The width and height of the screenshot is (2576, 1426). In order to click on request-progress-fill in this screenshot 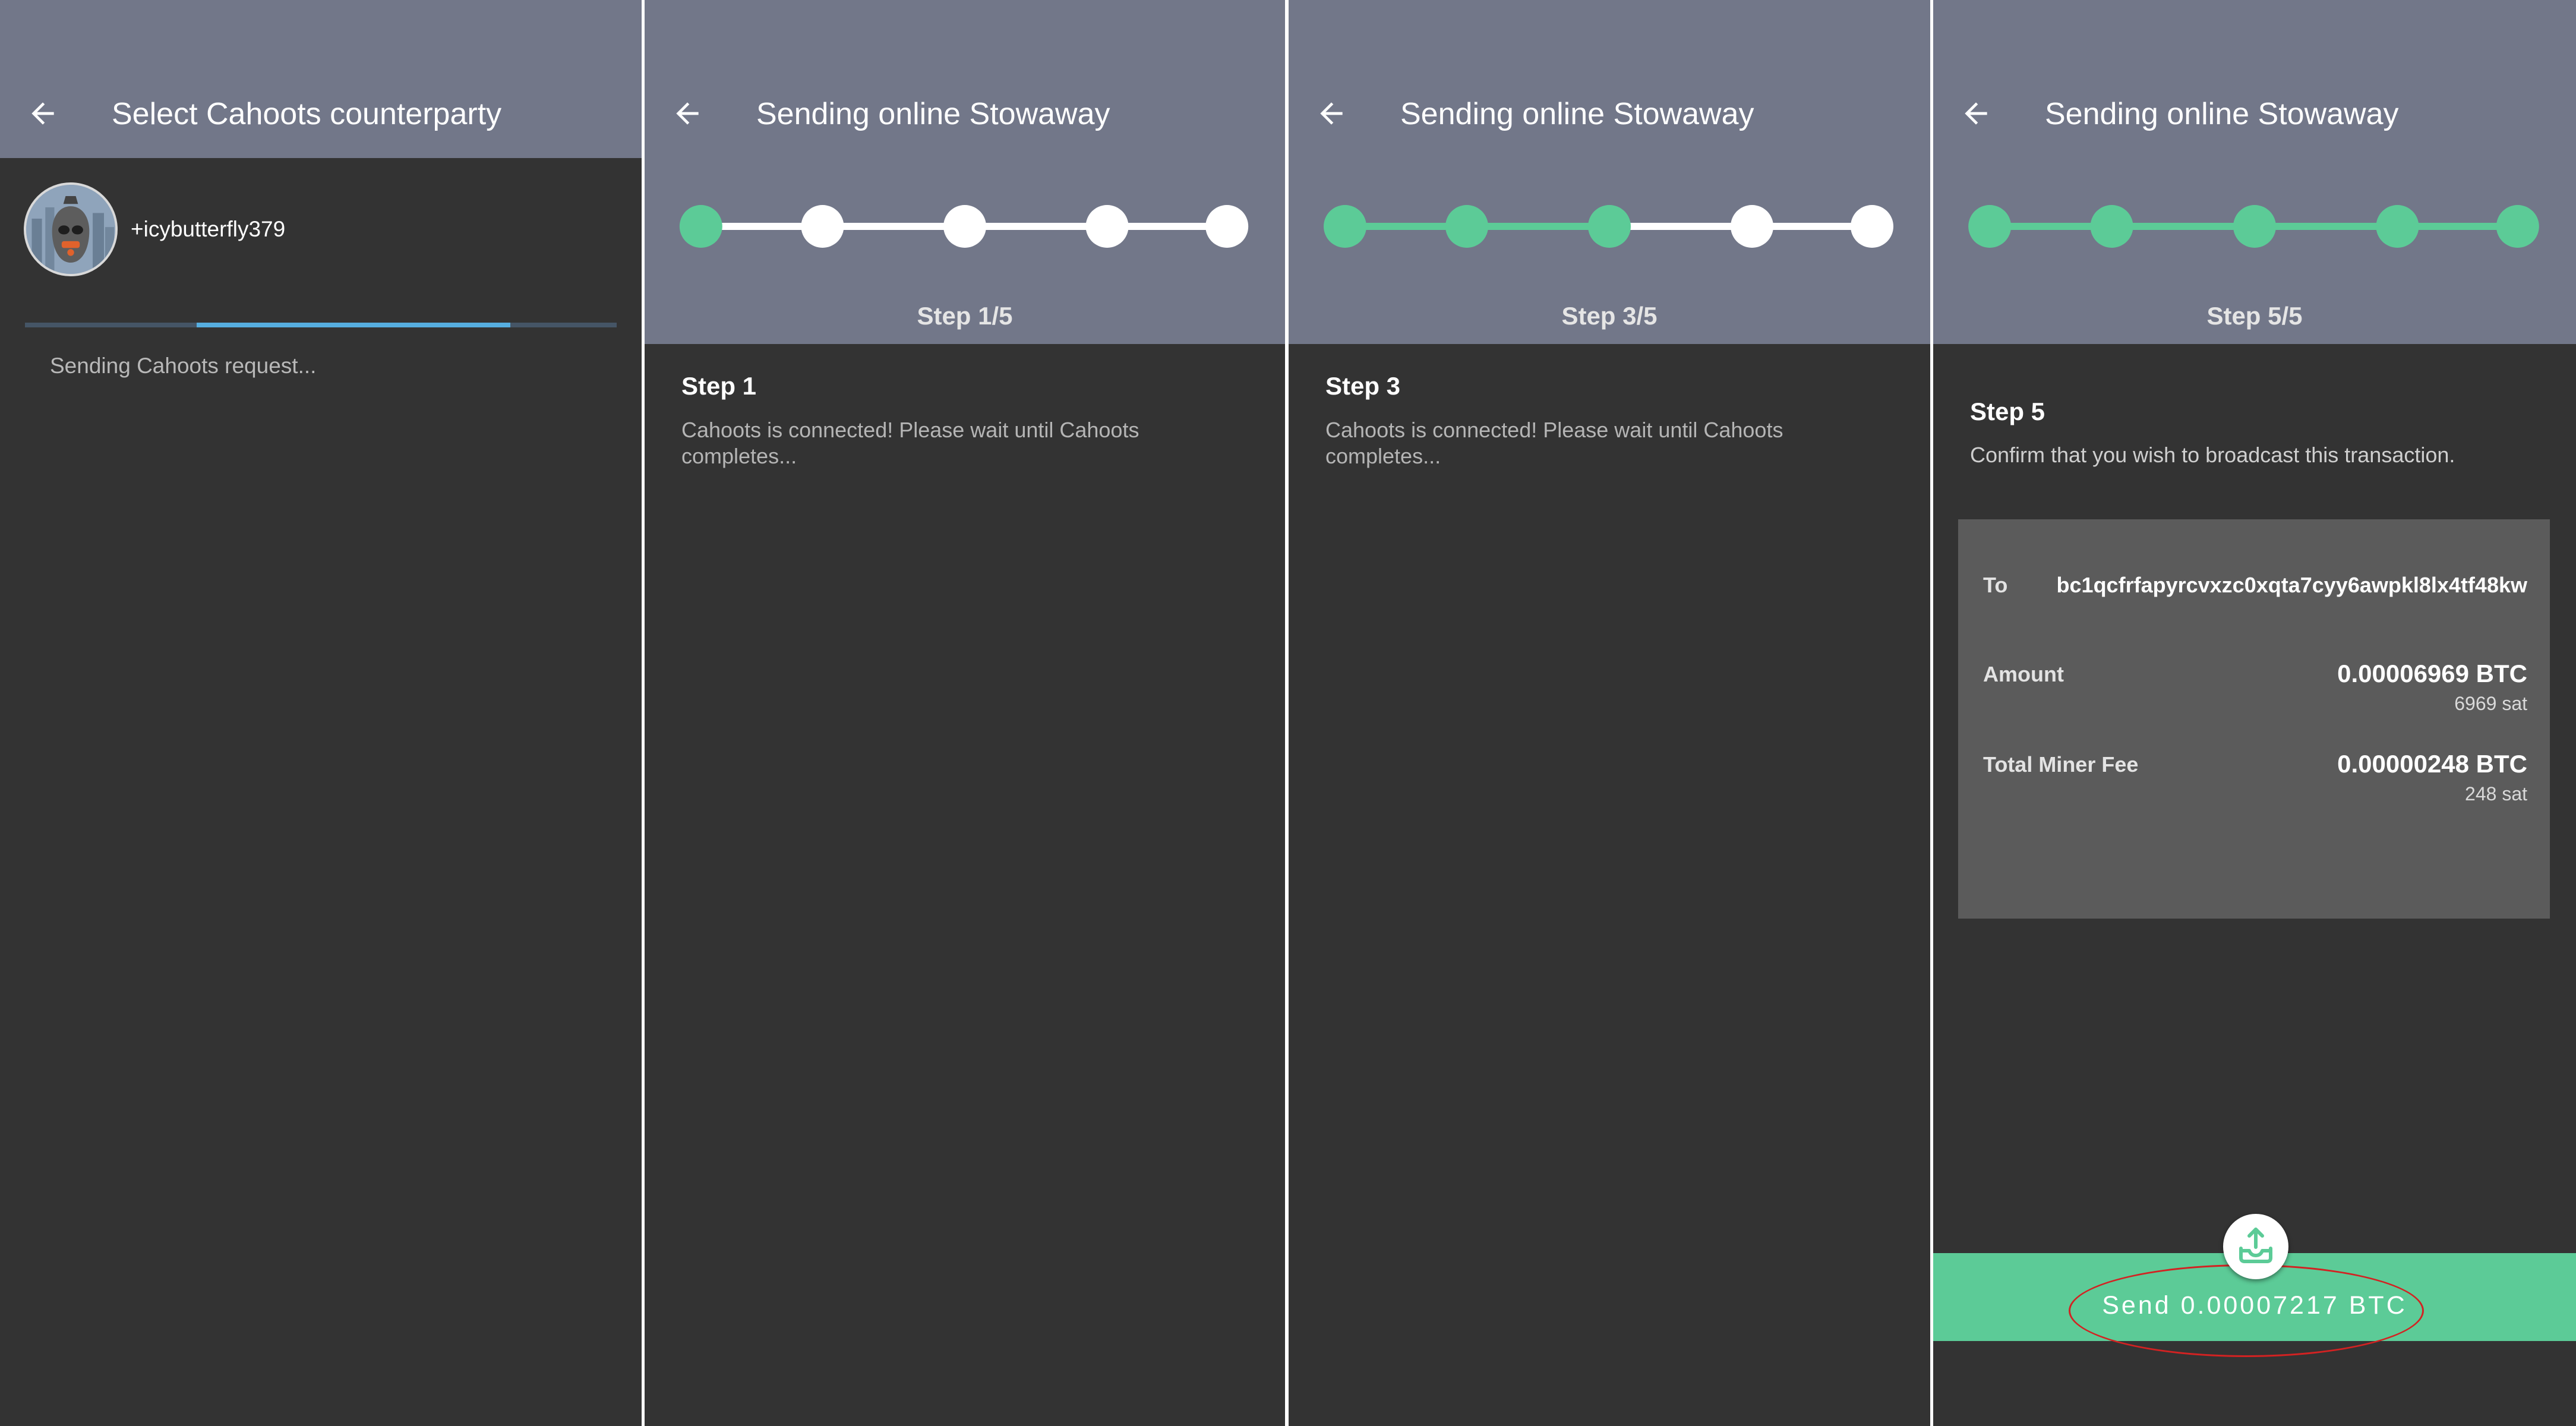, I will do `click(353, 325)`.